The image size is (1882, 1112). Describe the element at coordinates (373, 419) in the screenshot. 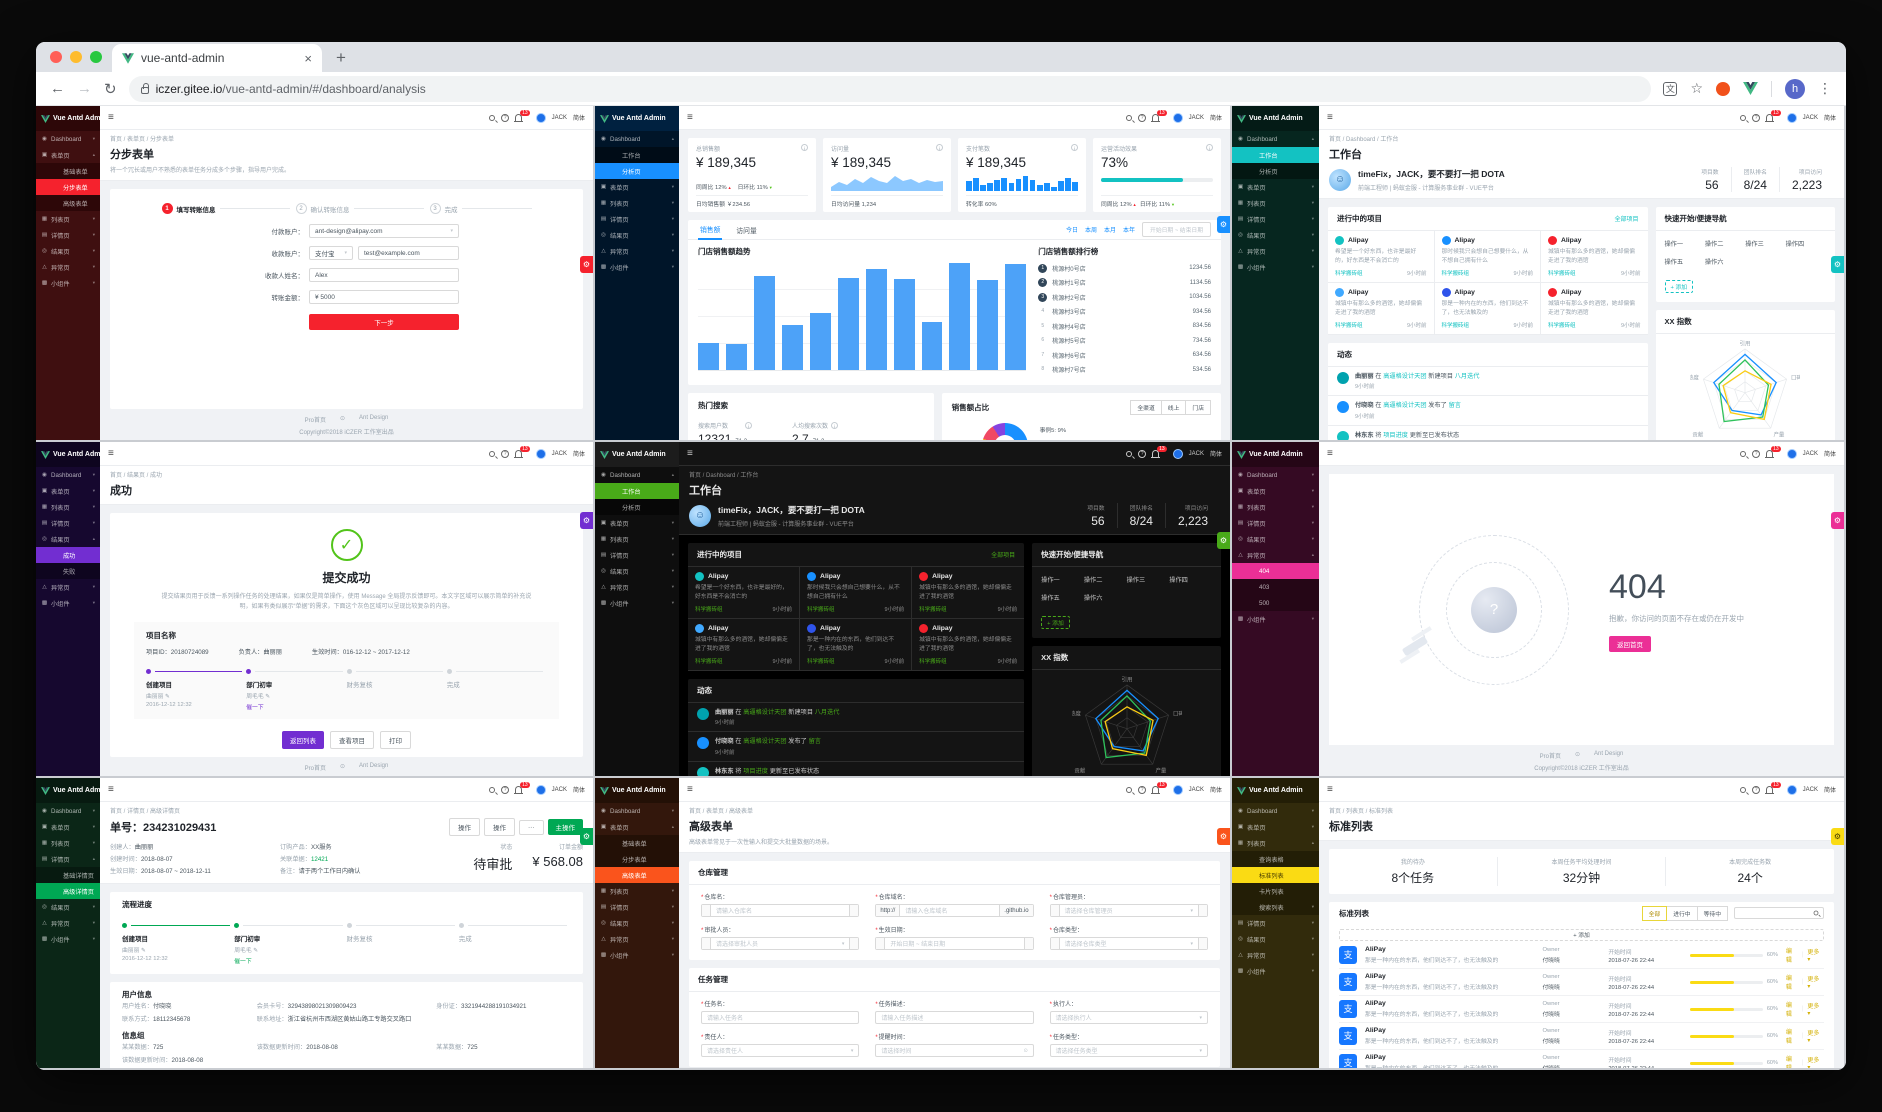

I see `footer-link: Ant Design` at that location.